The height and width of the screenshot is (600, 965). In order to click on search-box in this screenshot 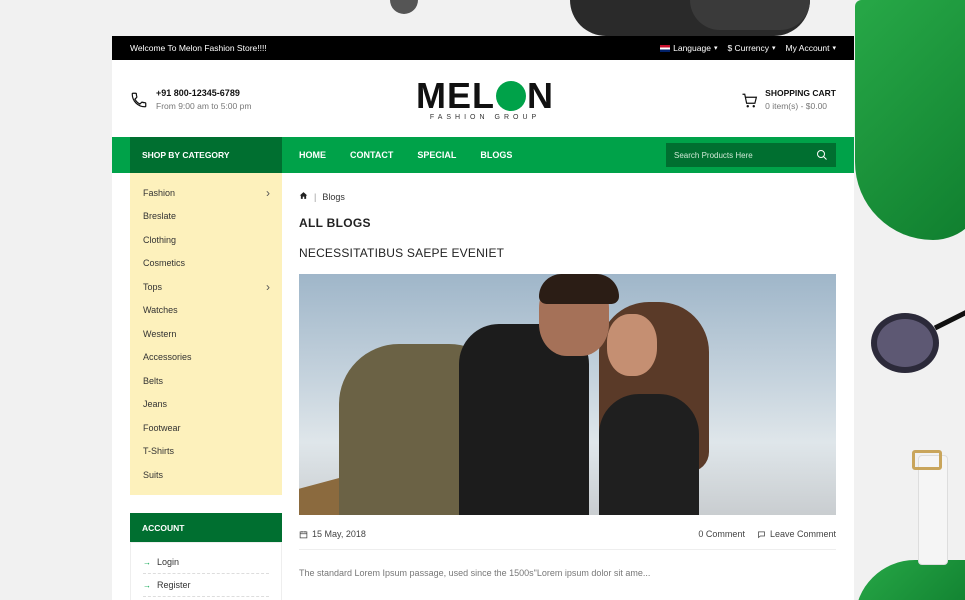, I will do `click(751, 155)`.